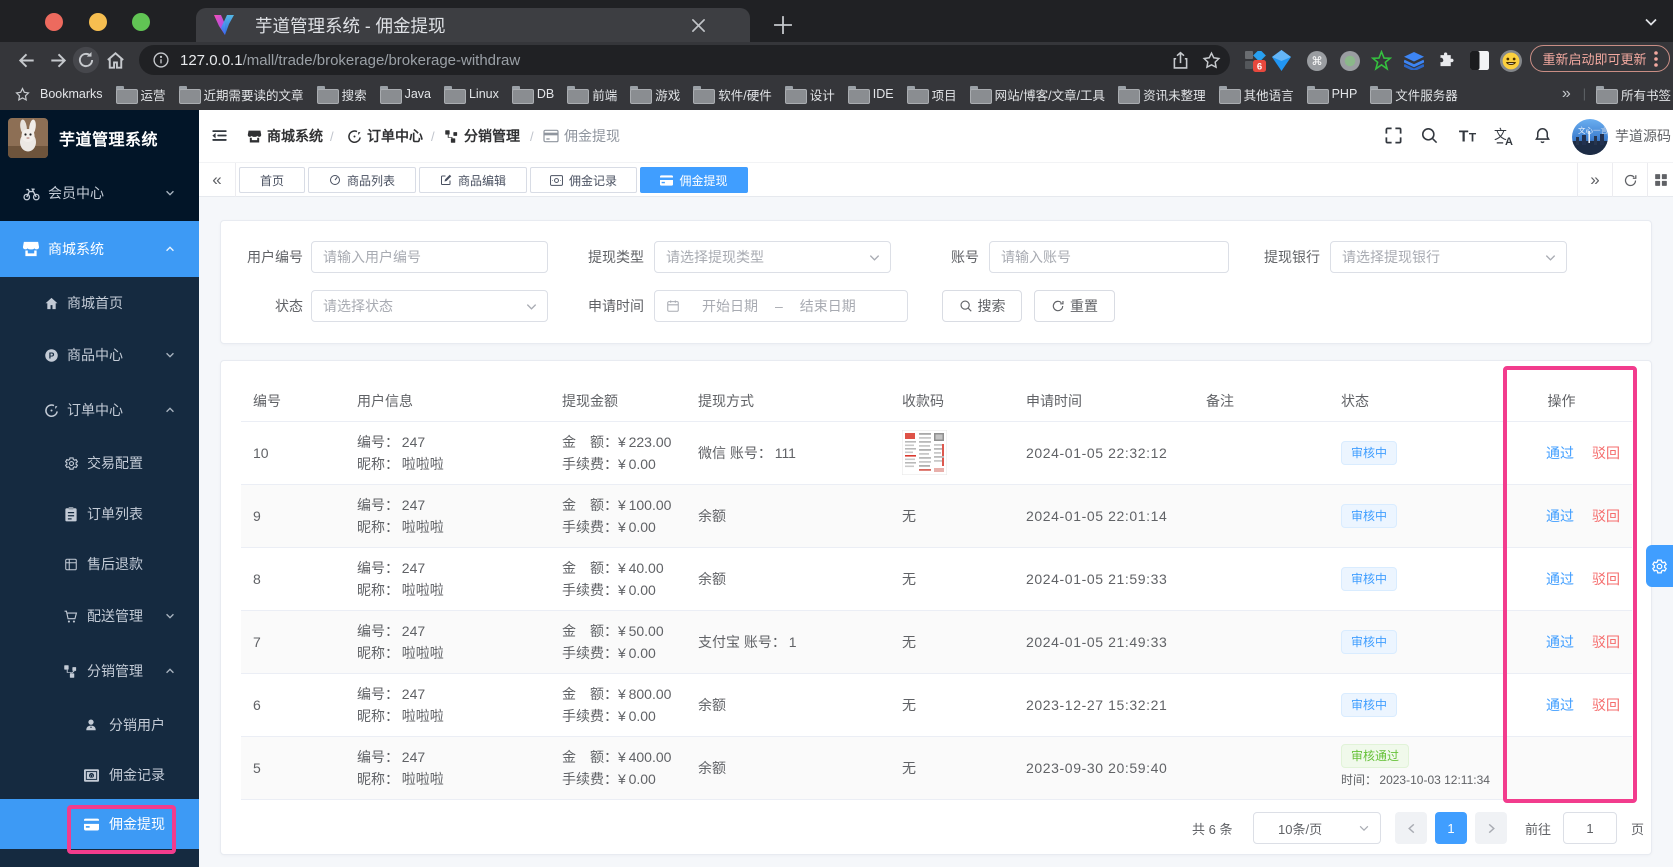  I want to click on svg-text: 文心, so click(1586, 130).